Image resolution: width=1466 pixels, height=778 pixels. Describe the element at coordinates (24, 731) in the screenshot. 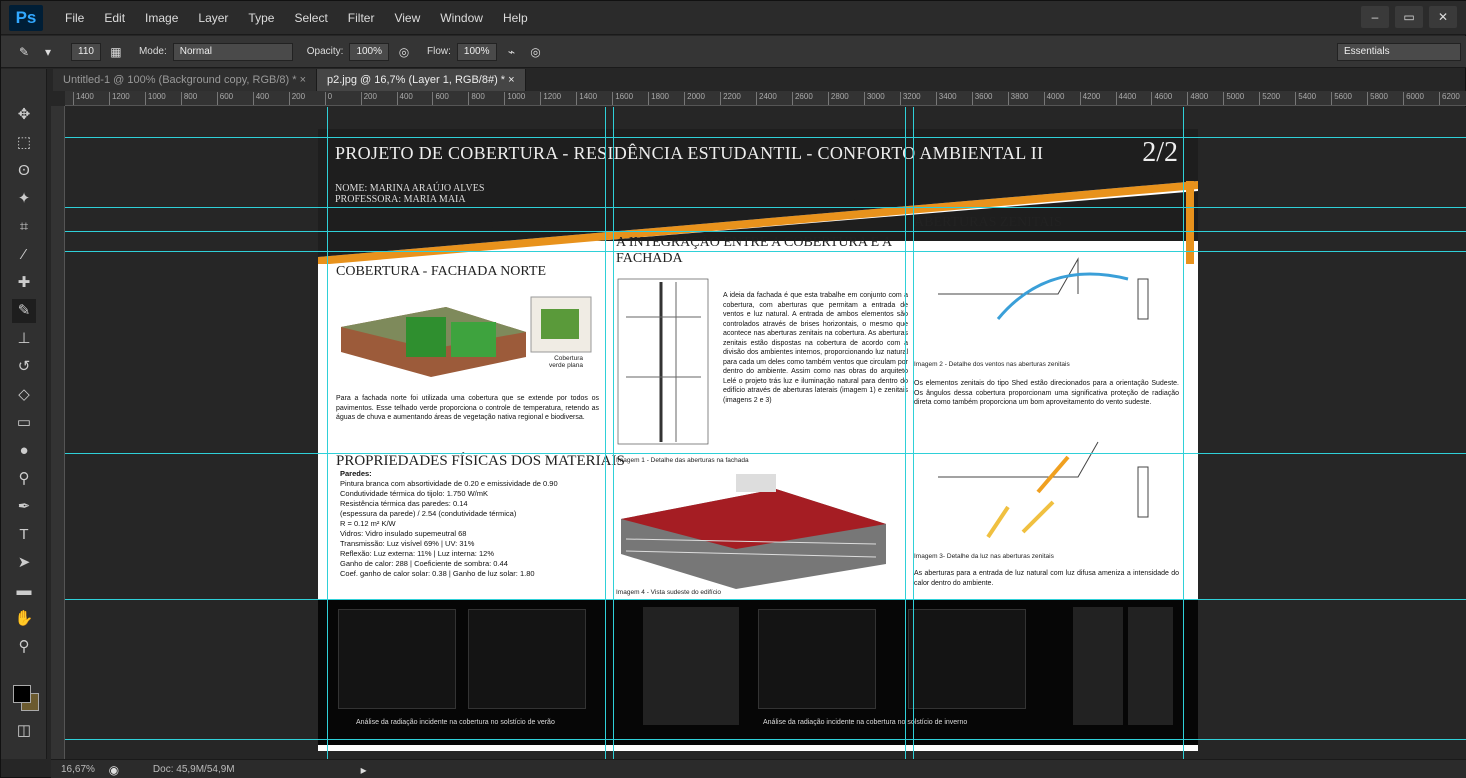

I see `quick-mask-icon: ◫` at that location.